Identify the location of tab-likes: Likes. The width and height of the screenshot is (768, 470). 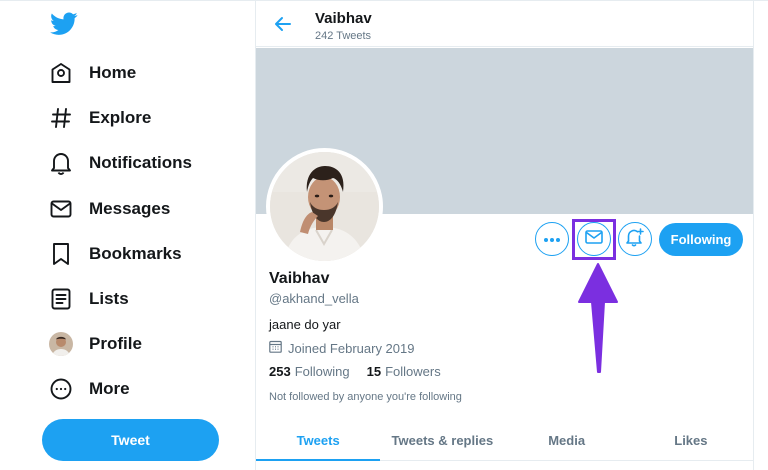
(691, 440).